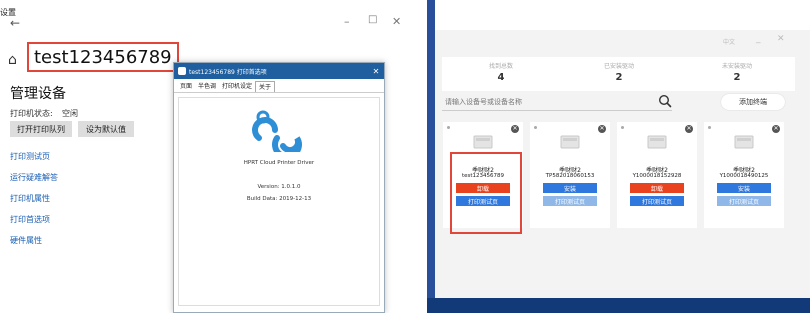  What do you see at coordinates (279, 199) in the screenshot?
I see `build-date-text: Build Data: 2019-12-13` at bounding box center [279, 199].